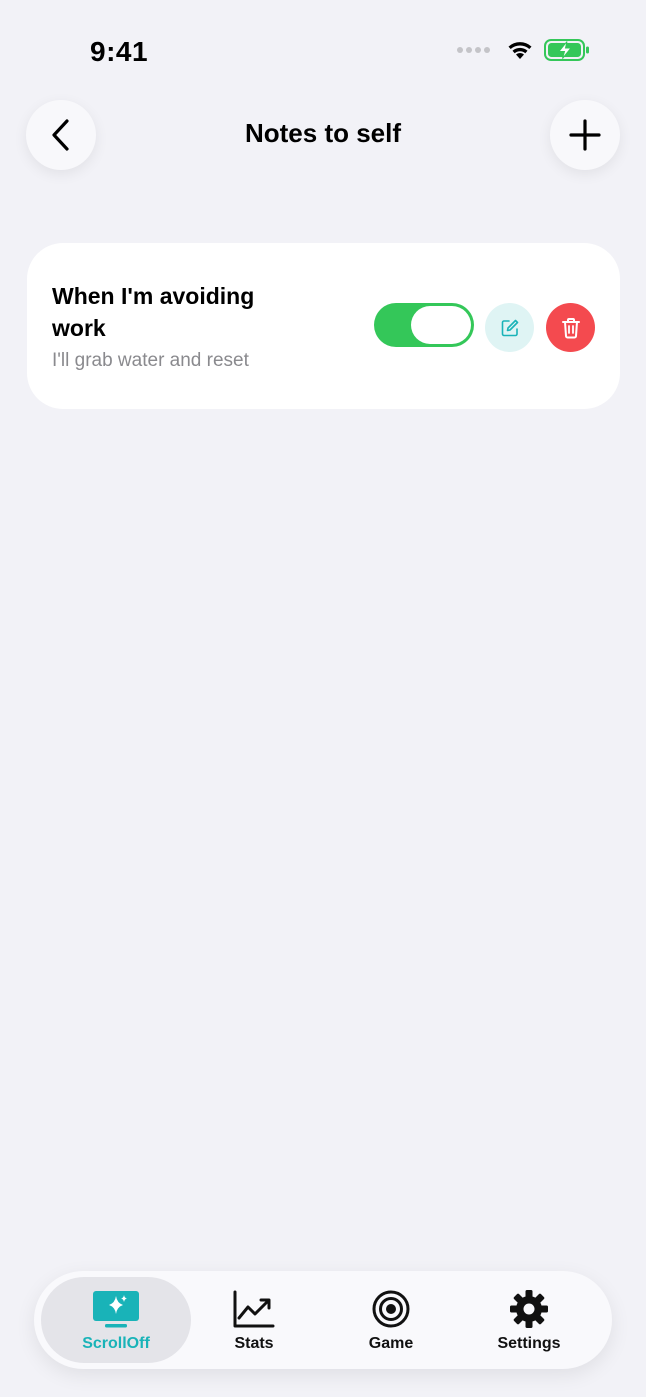 The image size is (646, 1397). Describe the element at coordinates (254, 1343) in the screenshot. I see `tab-label: Stats` at that location.